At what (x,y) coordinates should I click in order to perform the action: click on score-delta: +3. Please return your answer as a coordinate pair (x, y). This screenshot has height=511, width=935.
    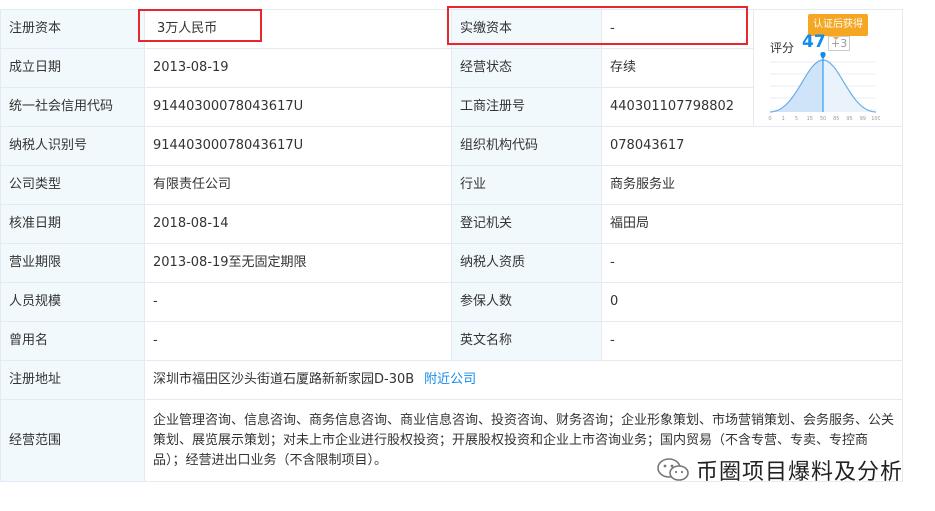
    Looking at the image, I should click on (839, 43).